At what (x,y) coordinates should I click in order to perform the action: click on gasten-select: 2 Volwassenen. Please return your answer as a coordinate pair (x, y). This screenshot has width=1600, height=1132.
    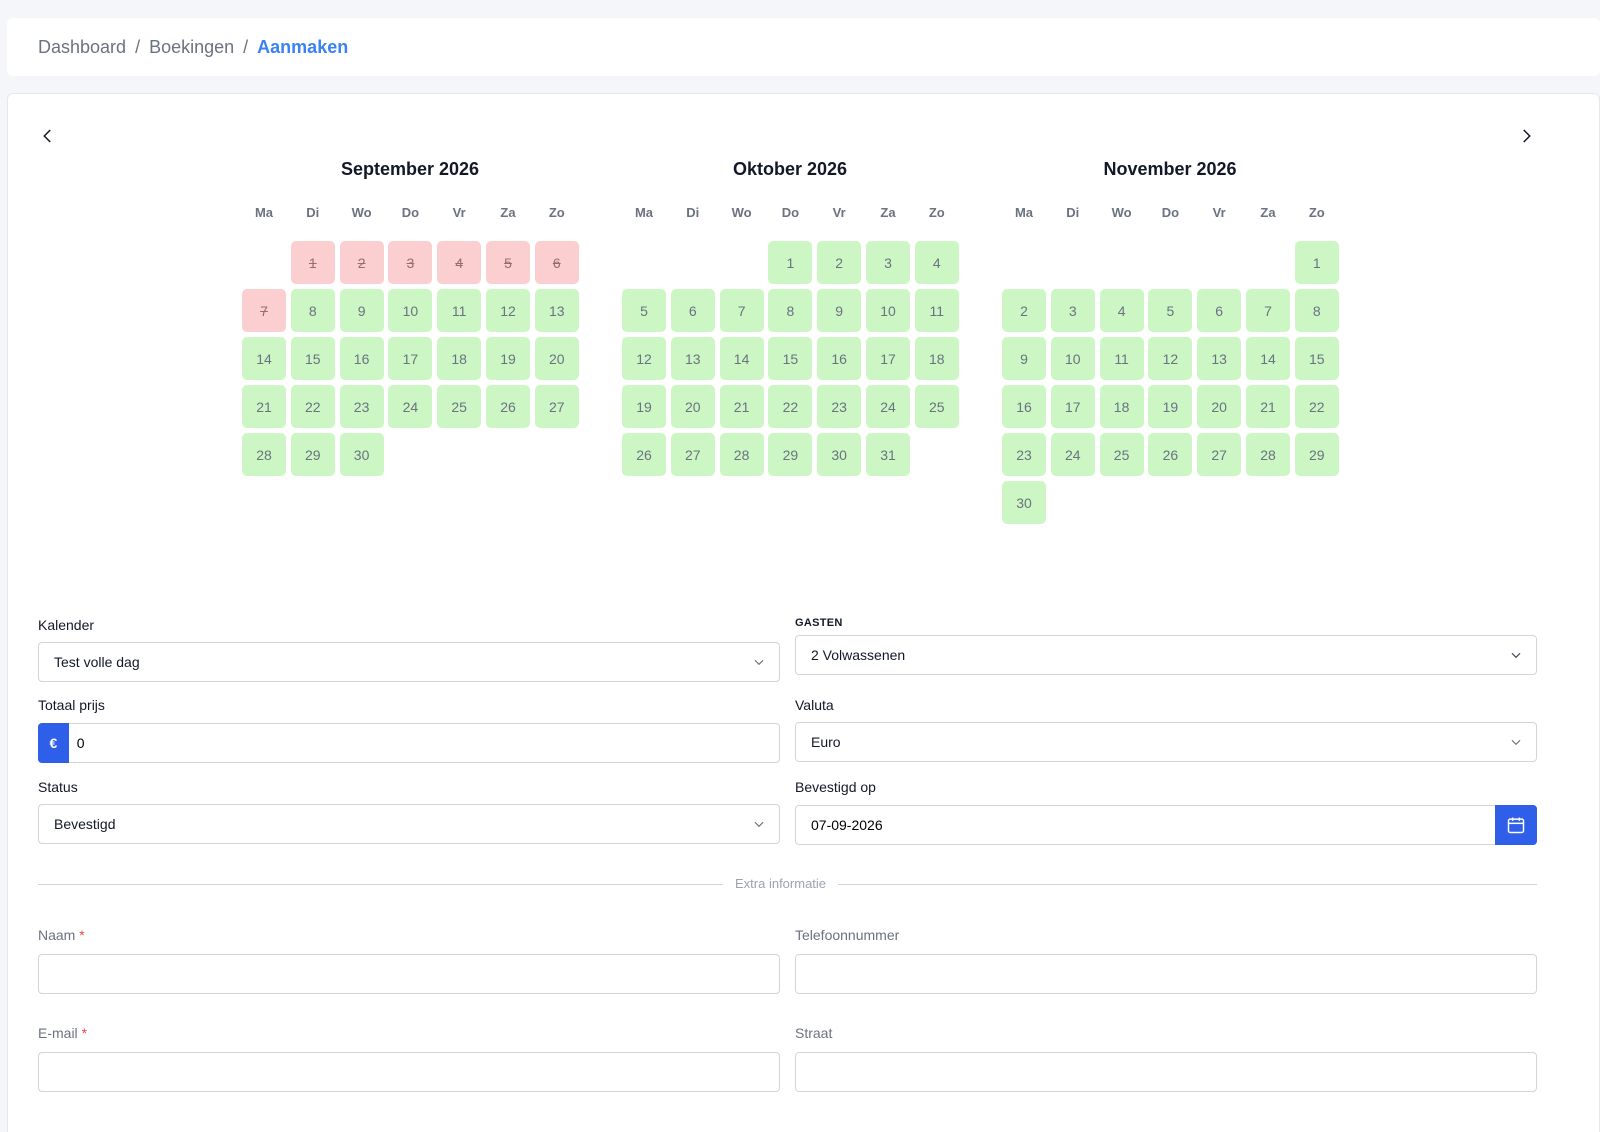
    Looking at the image, I should click on (1166, 655).